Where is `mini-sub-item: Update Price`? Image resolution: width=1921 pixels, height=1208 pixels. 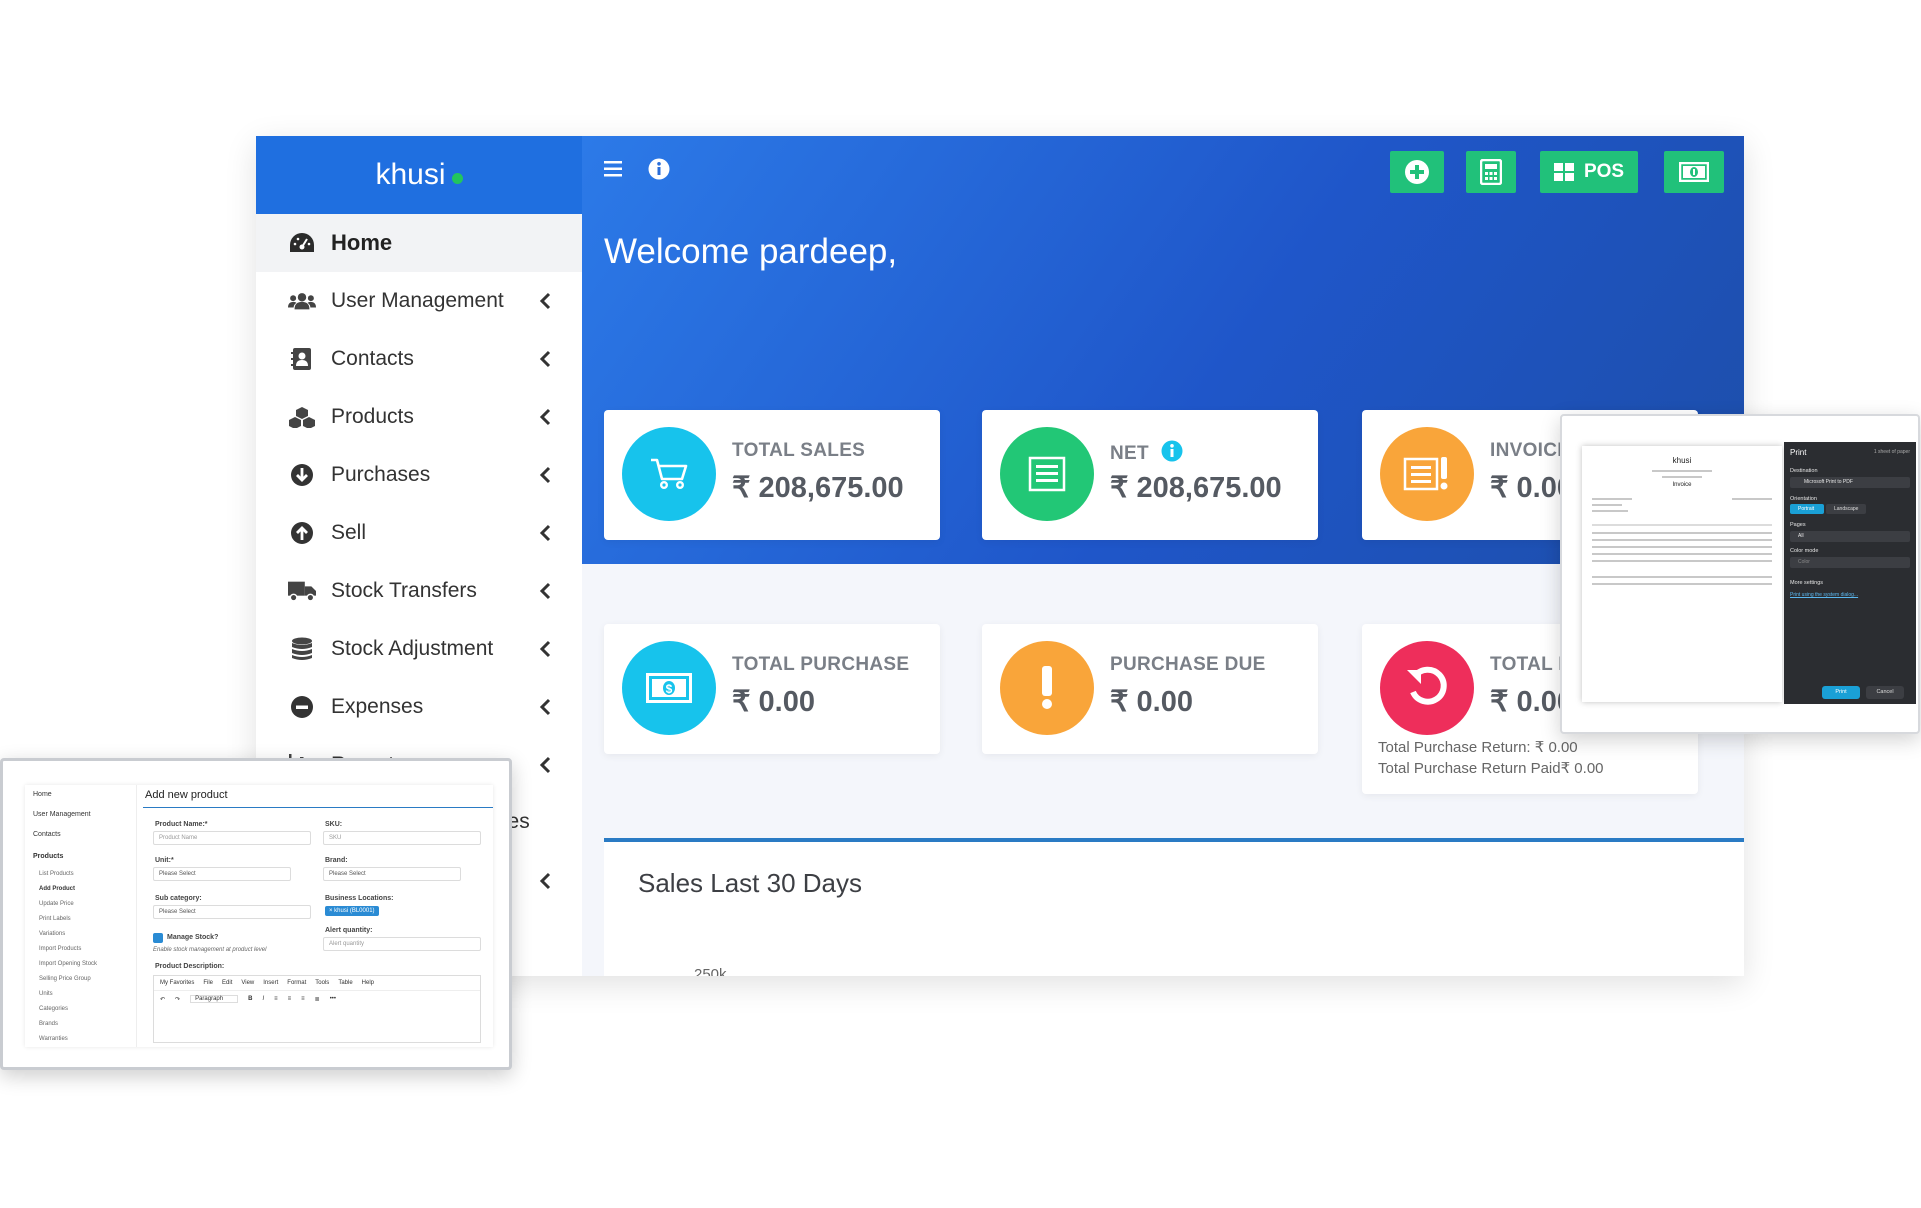
mini-sub-item: Update Price is located at coordinates (56, 904).